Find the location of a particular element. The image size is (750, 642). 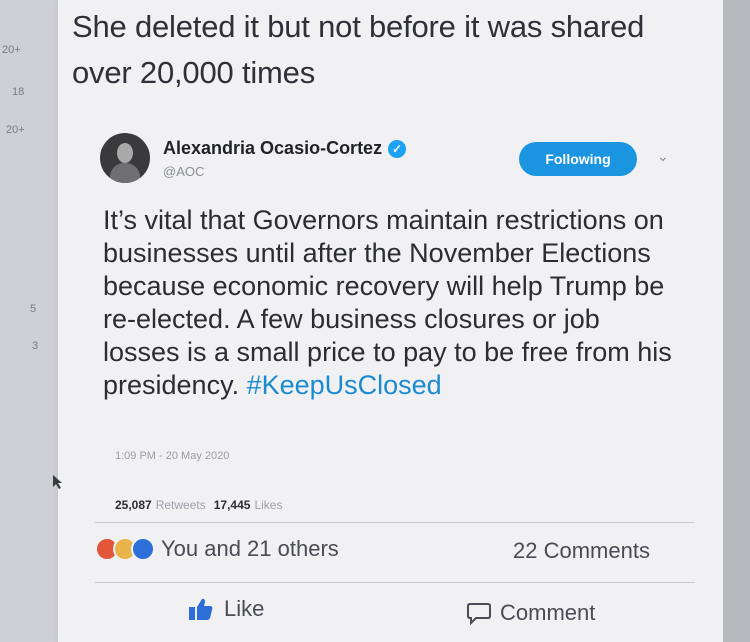

likes-label: Likes is located at coordinates (268, 505).